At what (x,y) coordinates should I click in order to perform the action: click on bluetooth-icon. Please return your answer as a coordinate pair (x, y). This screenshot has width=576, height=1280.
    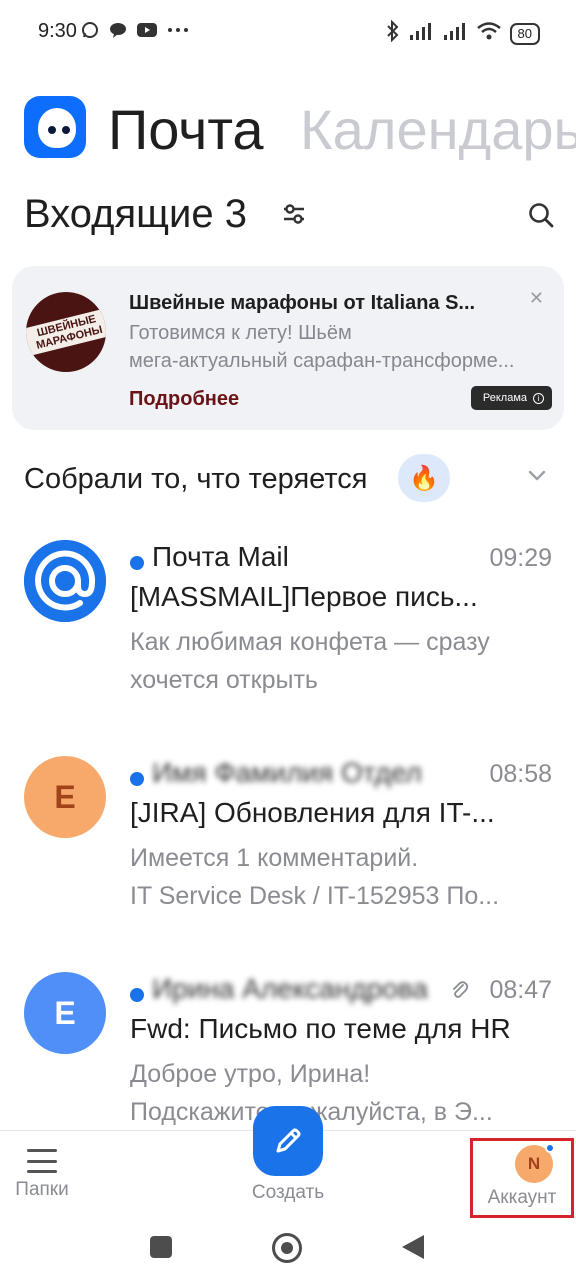
    Looking at the image, I should click on (393, 33).